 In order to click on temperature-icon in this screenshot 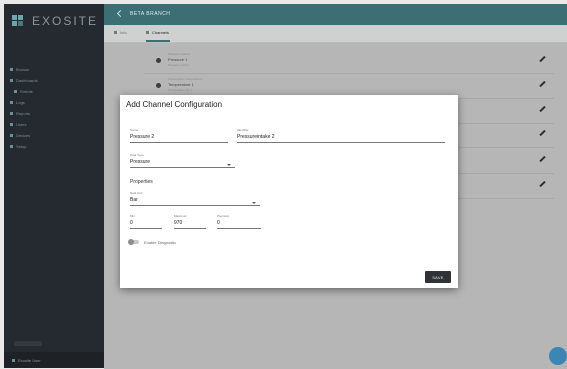, I will do `click(158, 85)`.